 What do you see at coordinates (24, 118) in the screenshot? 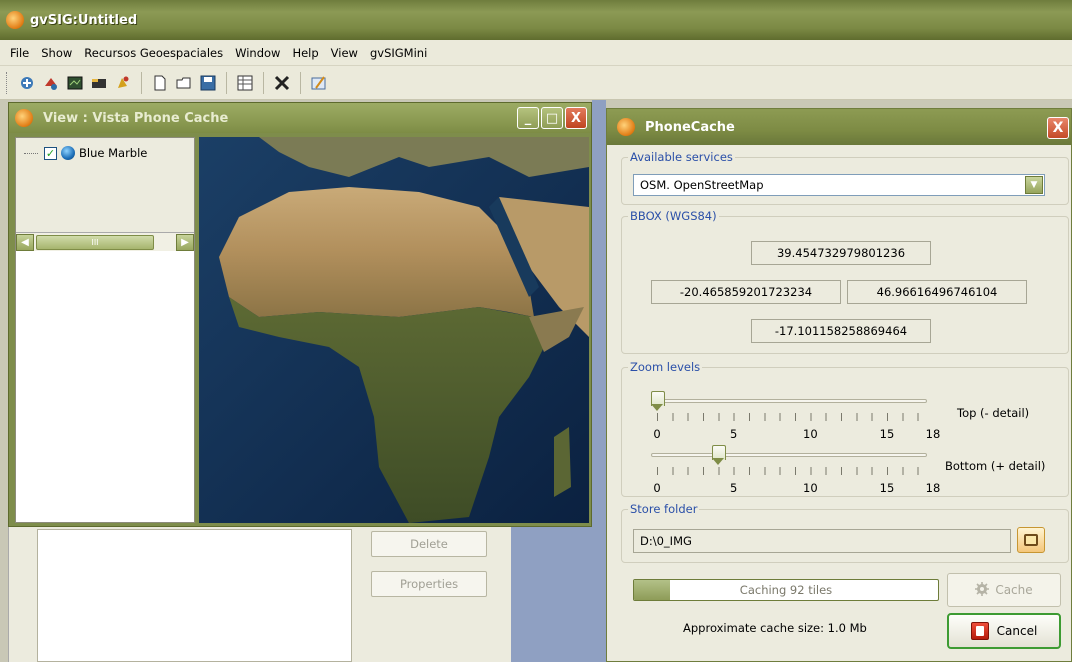
I see `gvsig-view-icon` at bounding box center [24, 118].